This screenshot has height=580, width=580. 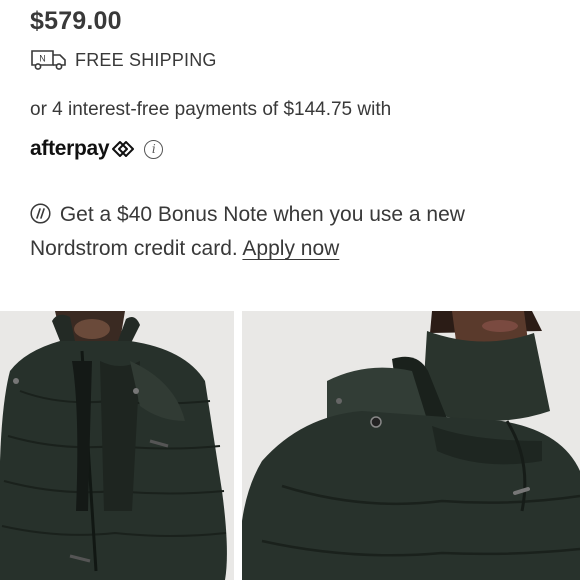 I want to click on afterpay-logo: afterpay, so click(x=83, y=149).